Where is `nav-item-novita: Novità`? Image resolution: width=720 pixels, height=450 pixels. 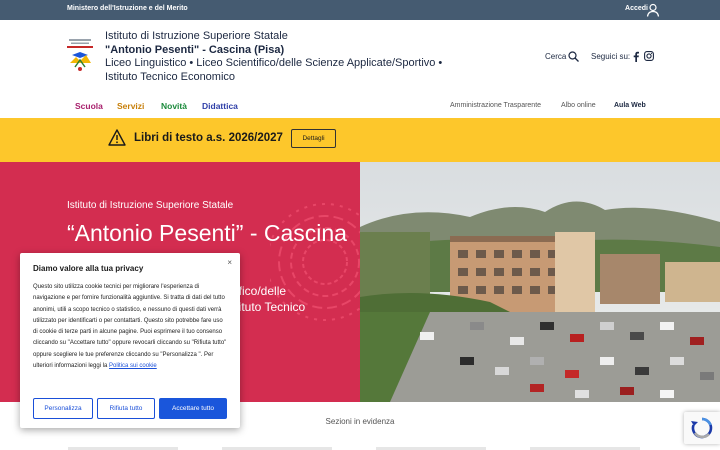 nav-item-novita: Novità is located at coordinates (174, 106).